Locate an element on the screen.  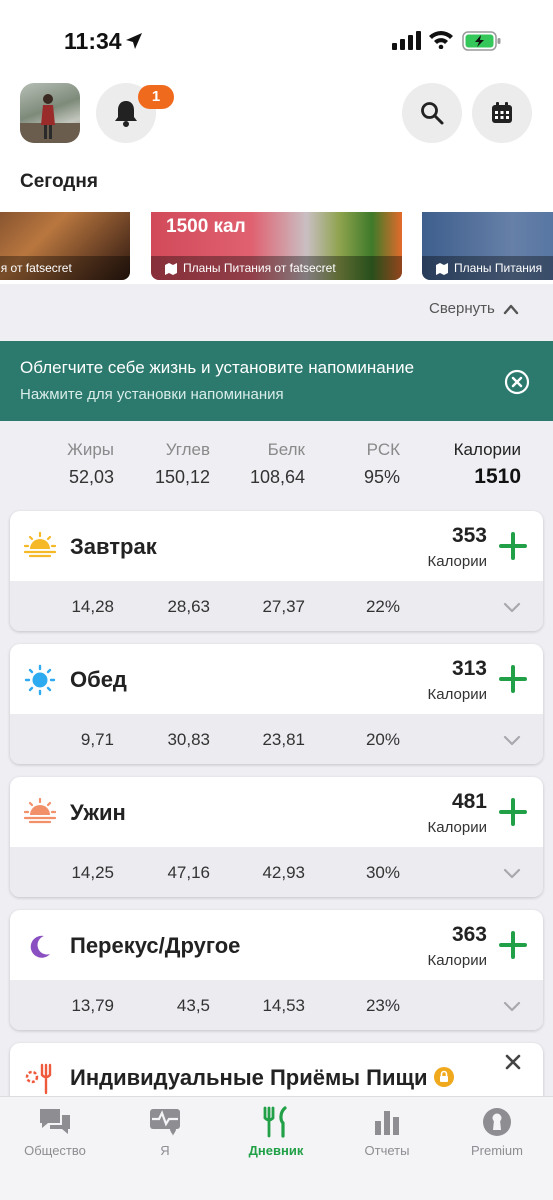
bar-chart-icon is located at coordinates (387, 1123).